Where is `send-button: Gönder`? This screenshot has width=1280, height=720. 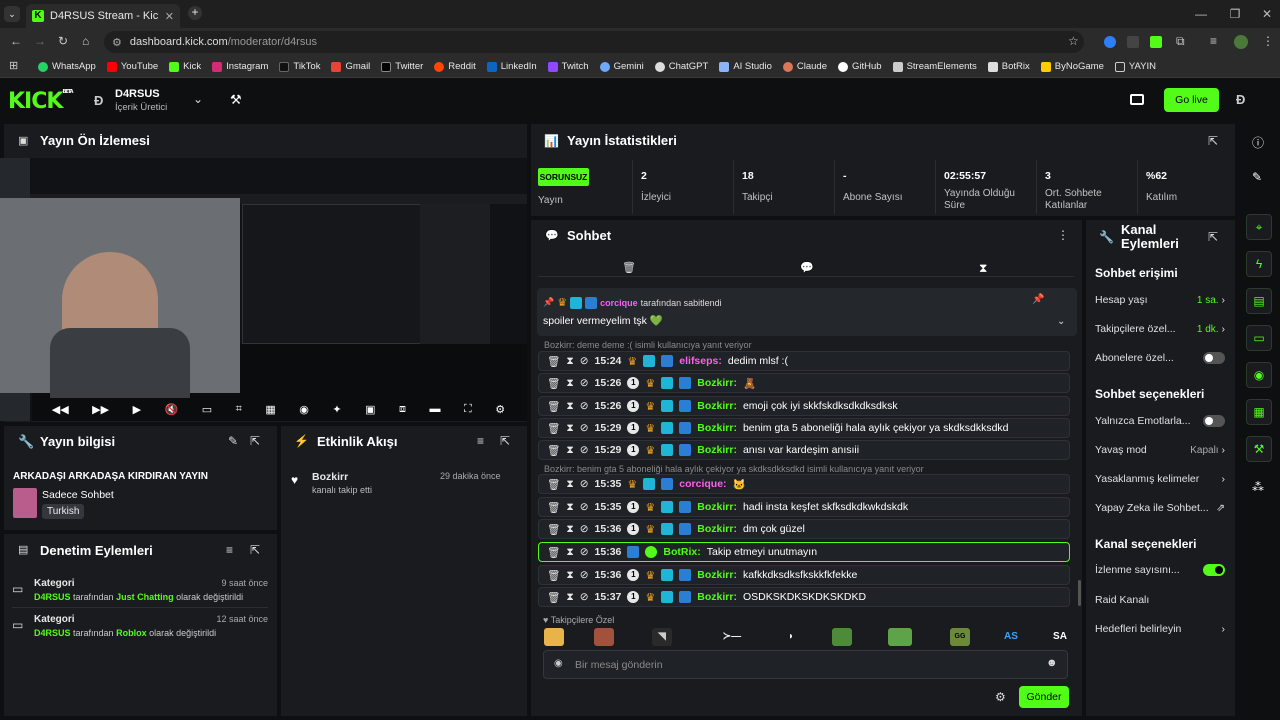
send-button: Gönder is located at coordinates (1044, 697).